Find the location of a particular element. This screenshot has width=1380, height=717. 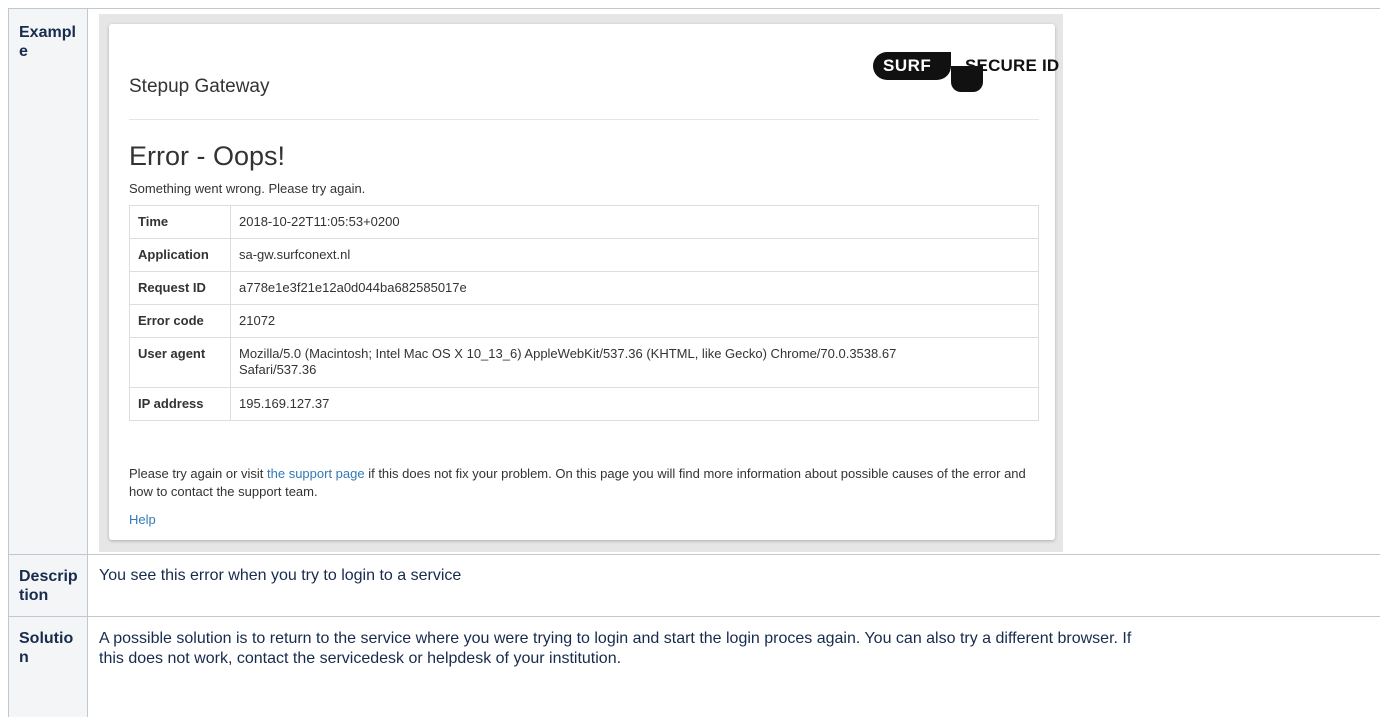

logo-surf-text: SURF is located at coordinates (907, 65).